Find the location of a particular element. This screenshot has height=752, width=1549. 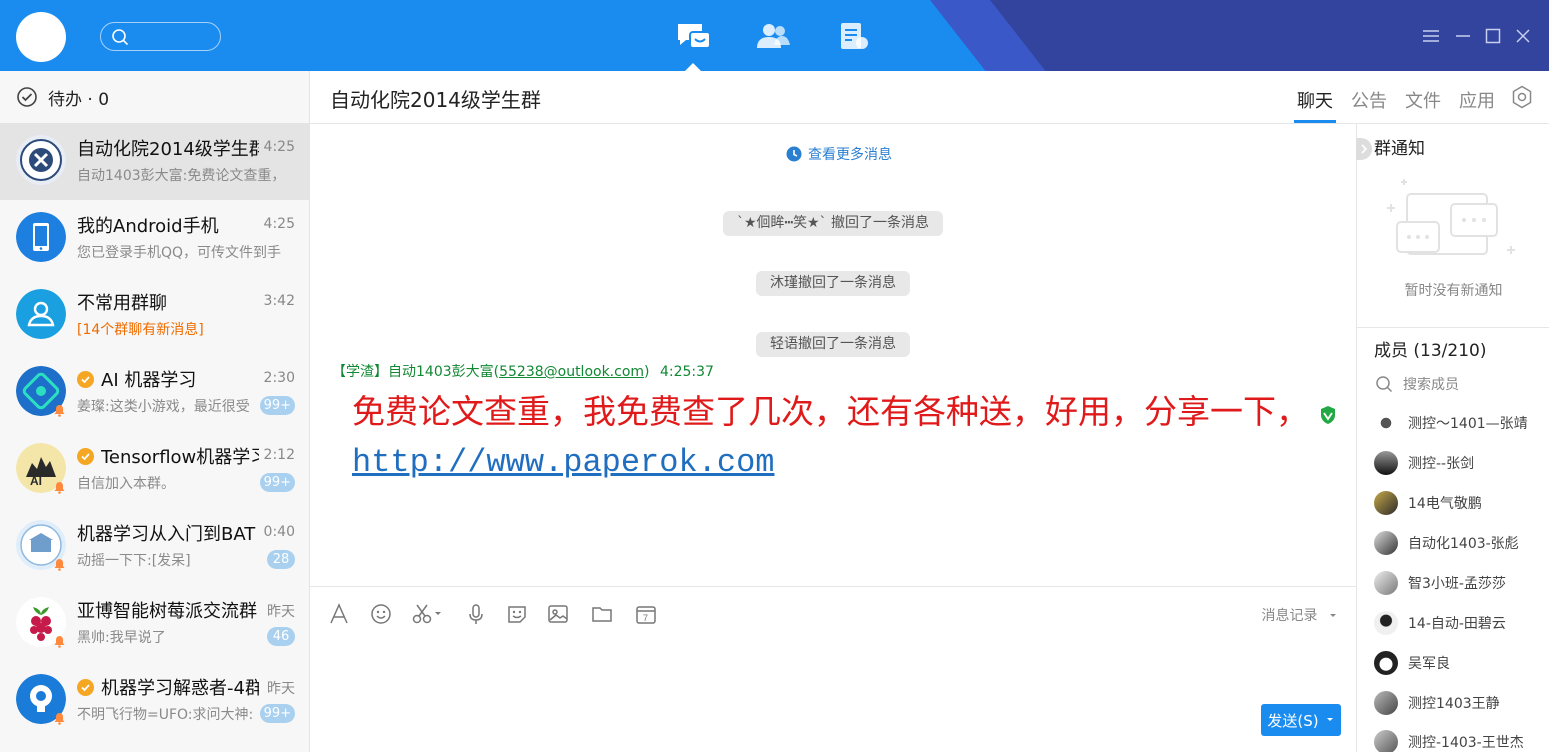

file-button is located at coordinates (602, 614).